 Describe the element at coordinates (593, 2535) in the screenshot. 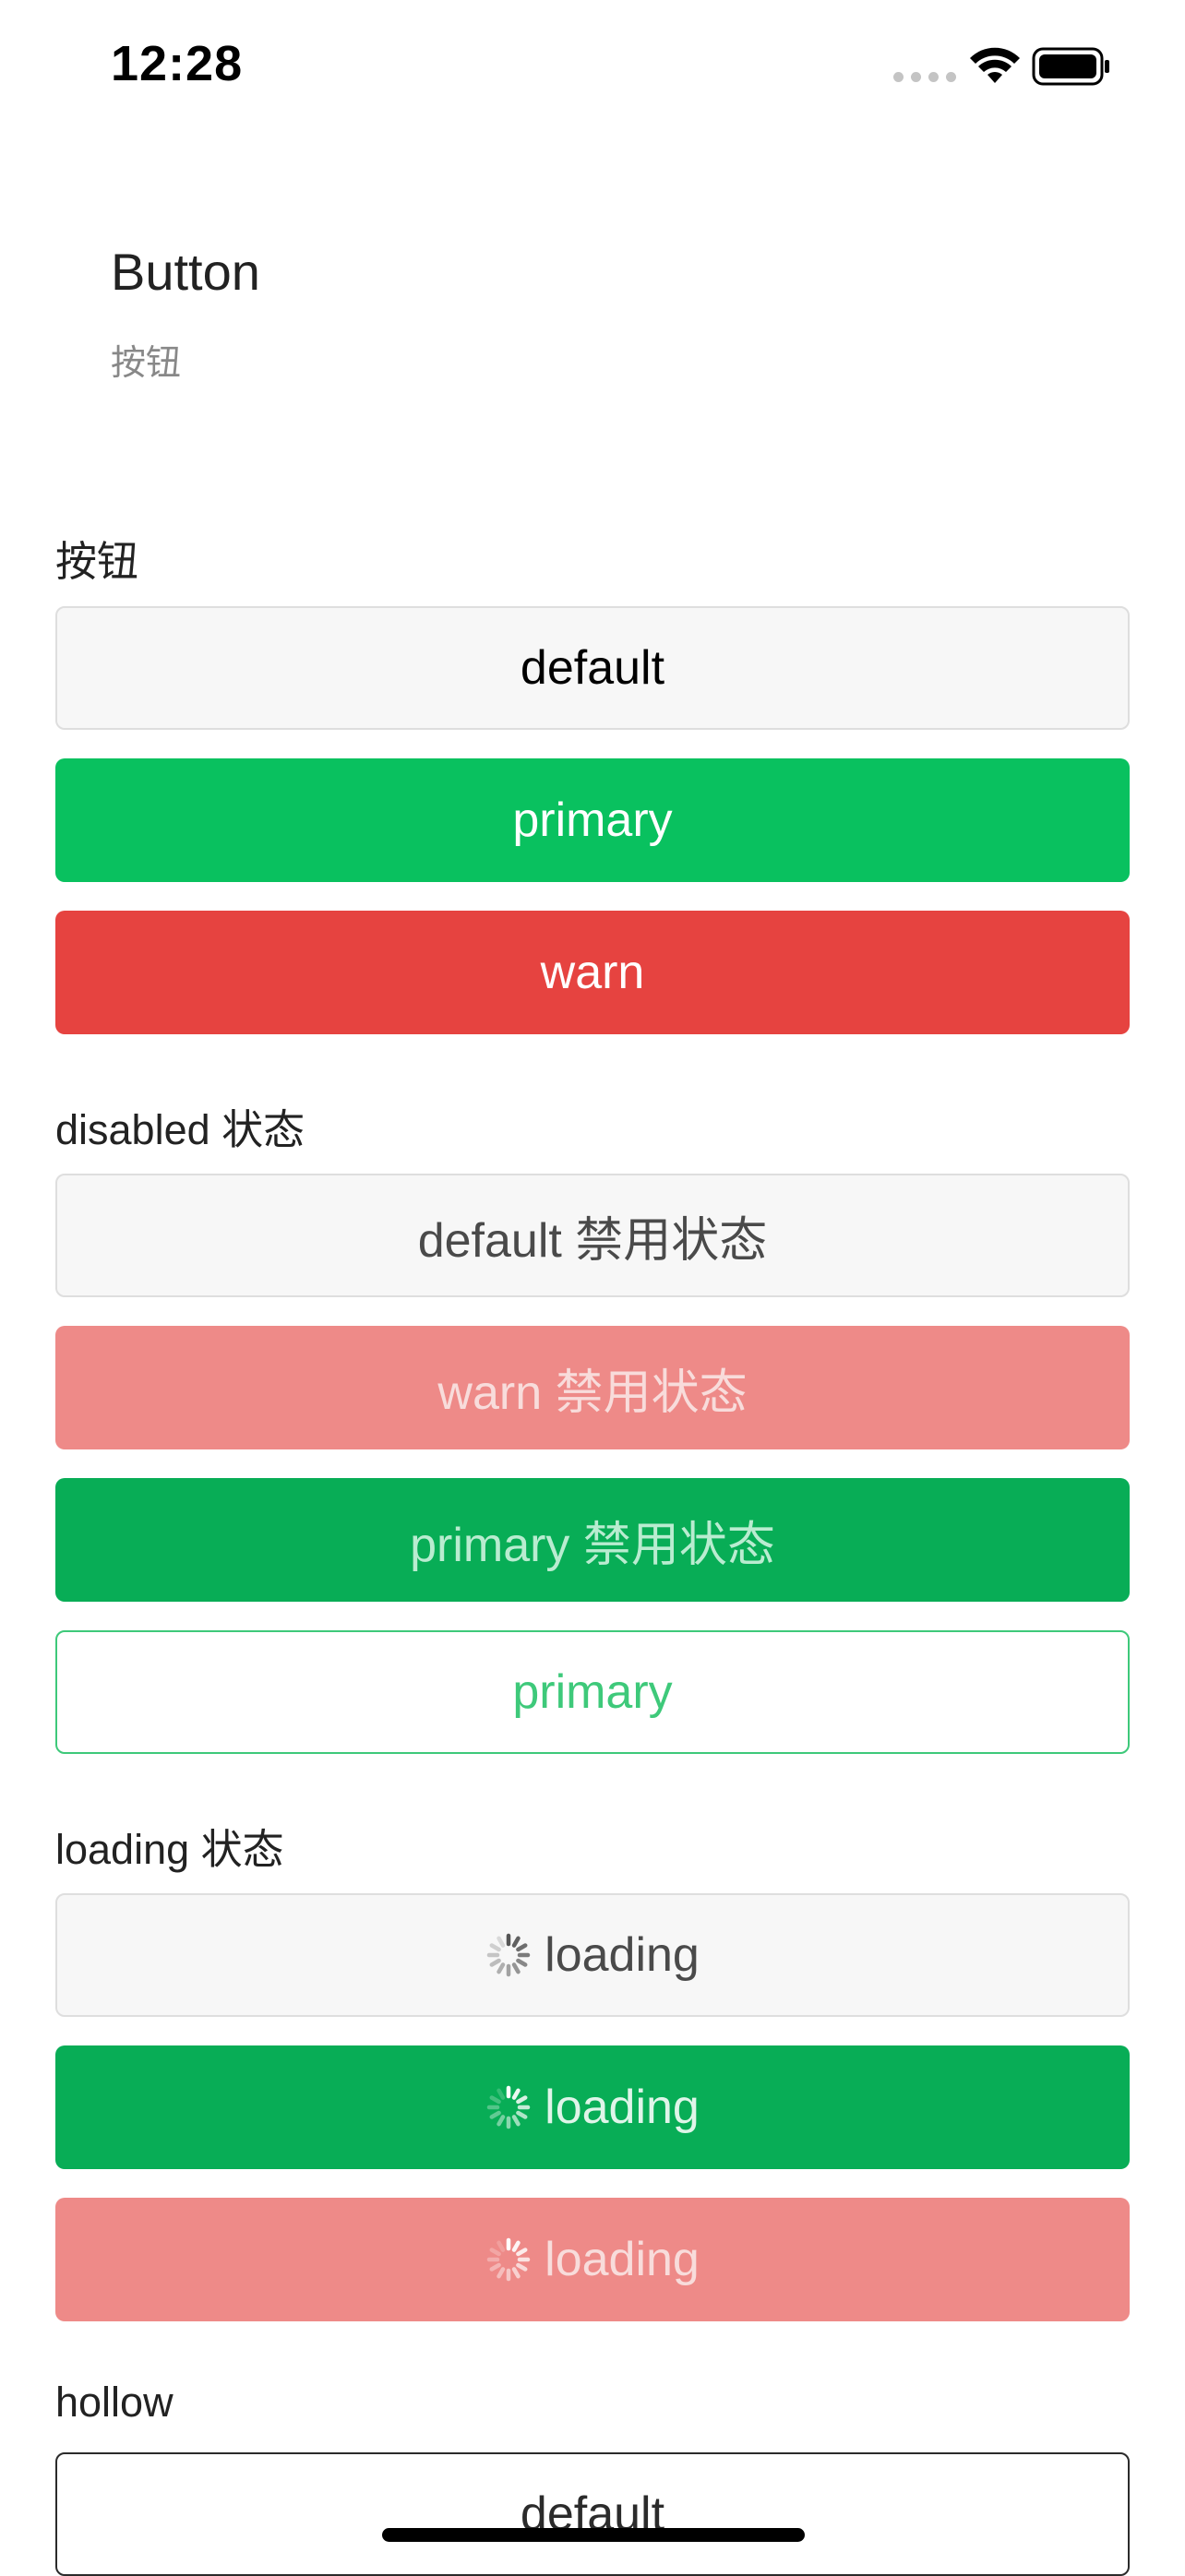

I see `home-indicator` at that location.